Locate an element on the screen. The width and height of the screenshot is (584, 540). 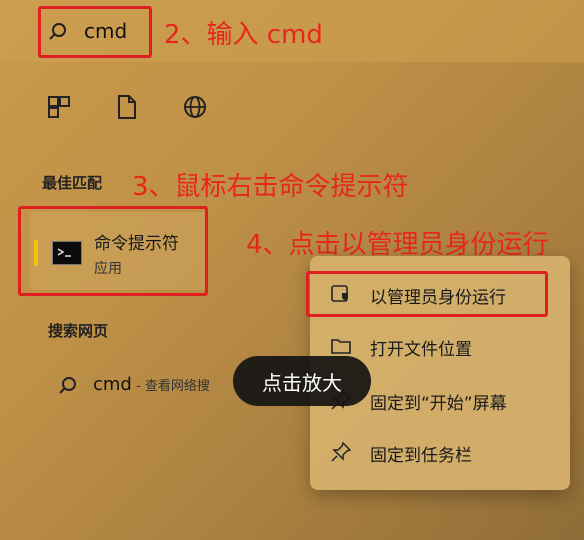
web-search-query: cmd is located at coordinates (112, 384).